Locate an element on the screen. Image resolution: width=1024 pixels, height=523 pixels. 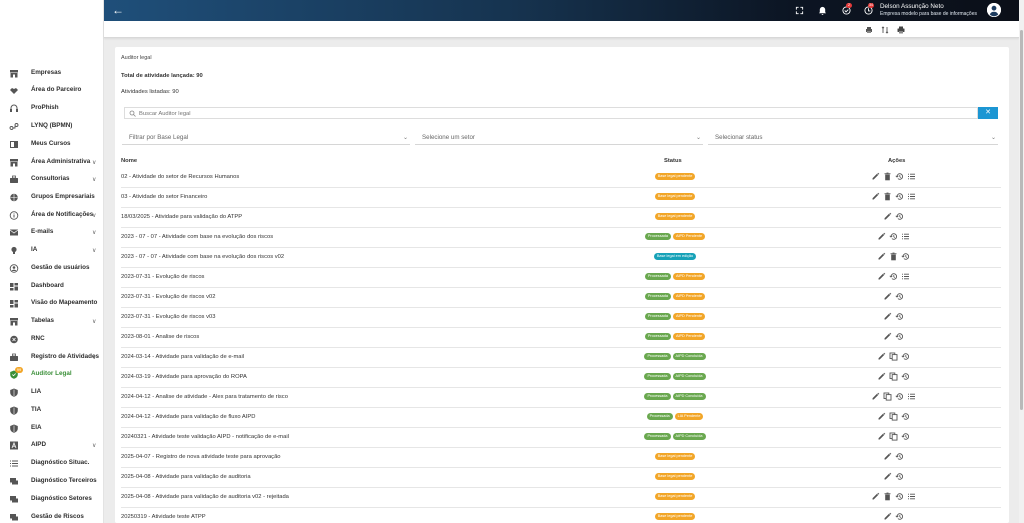
sidebar-item: Gestão de Riscos is located at coordinates (52, 516).